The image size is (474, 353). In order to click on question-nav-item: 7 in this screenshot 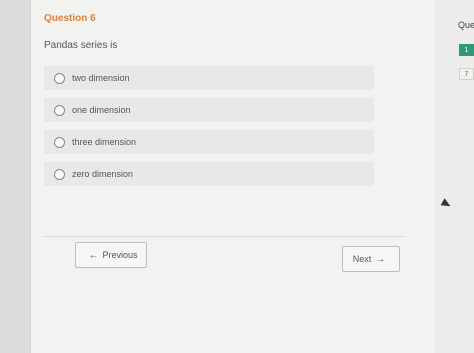, I will do `click(466, 74)`.